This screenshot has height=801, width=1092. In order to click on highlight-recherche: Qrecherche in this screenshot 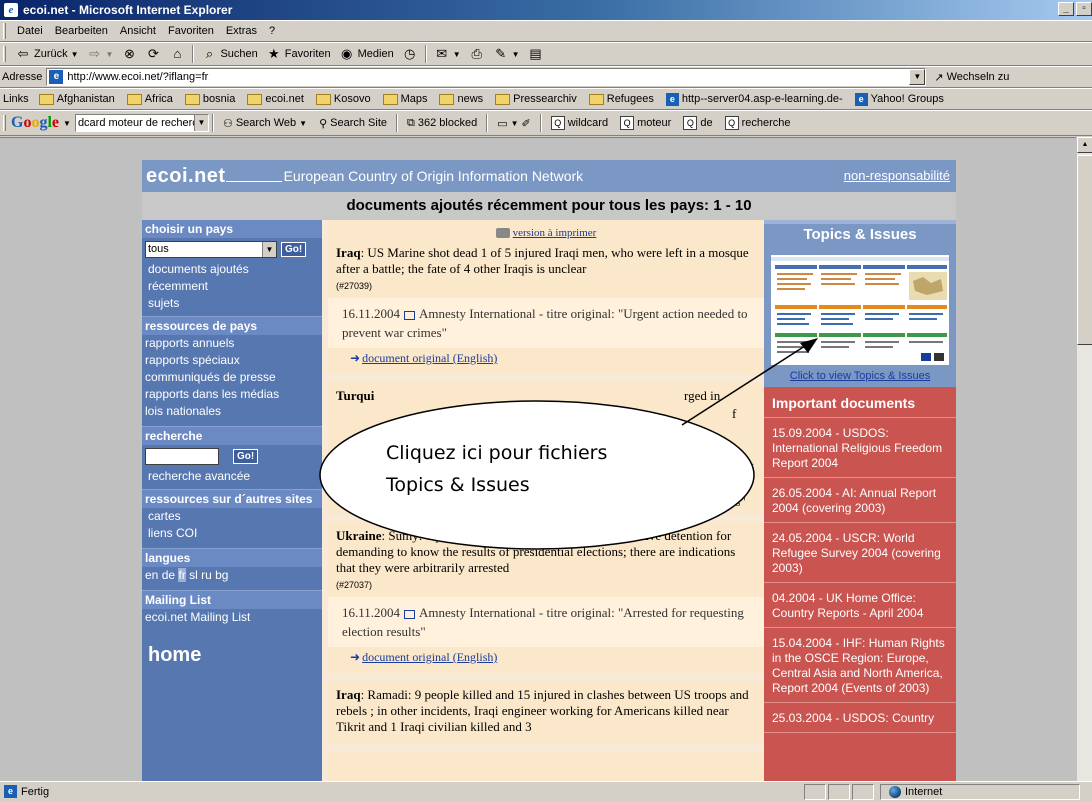, I will do `click(758, 123)`.